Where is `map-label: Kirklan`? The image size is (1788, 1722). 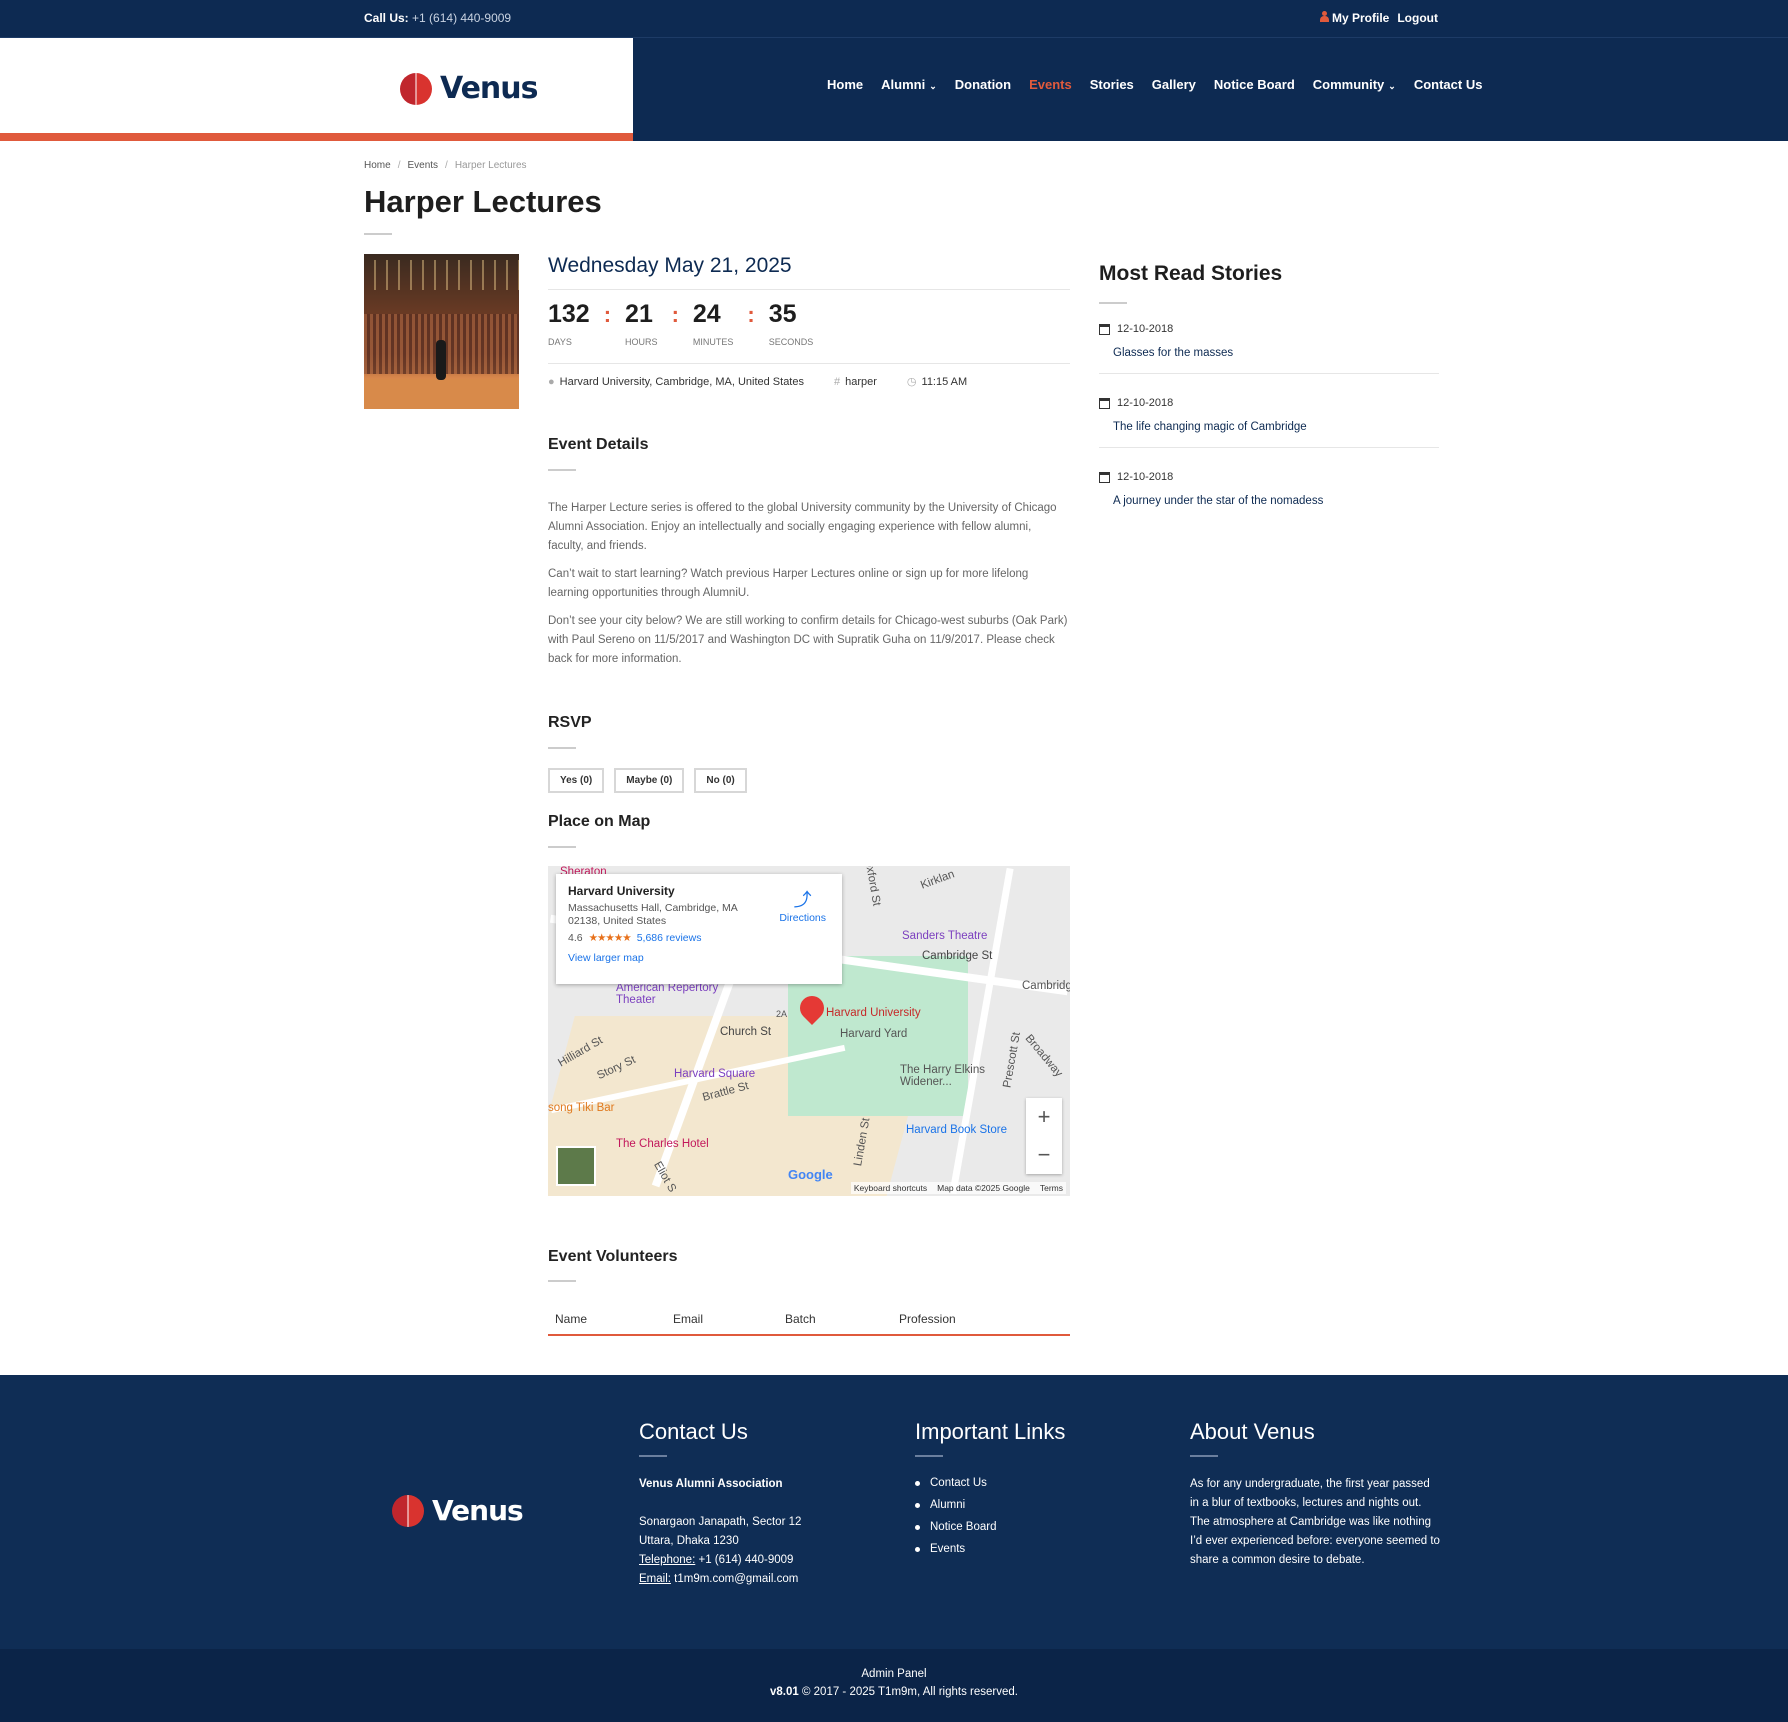
map-label: Kirklan is located at coordinates (938, 880).